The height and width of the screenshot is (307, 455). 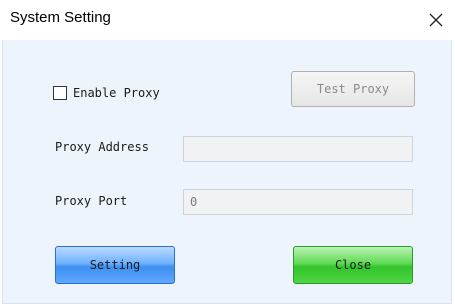 What do you see at coordinates (102, 147) in the screenshot?
I see `proxy-address-label: Proxy Address` at bounding box center [102, 147].